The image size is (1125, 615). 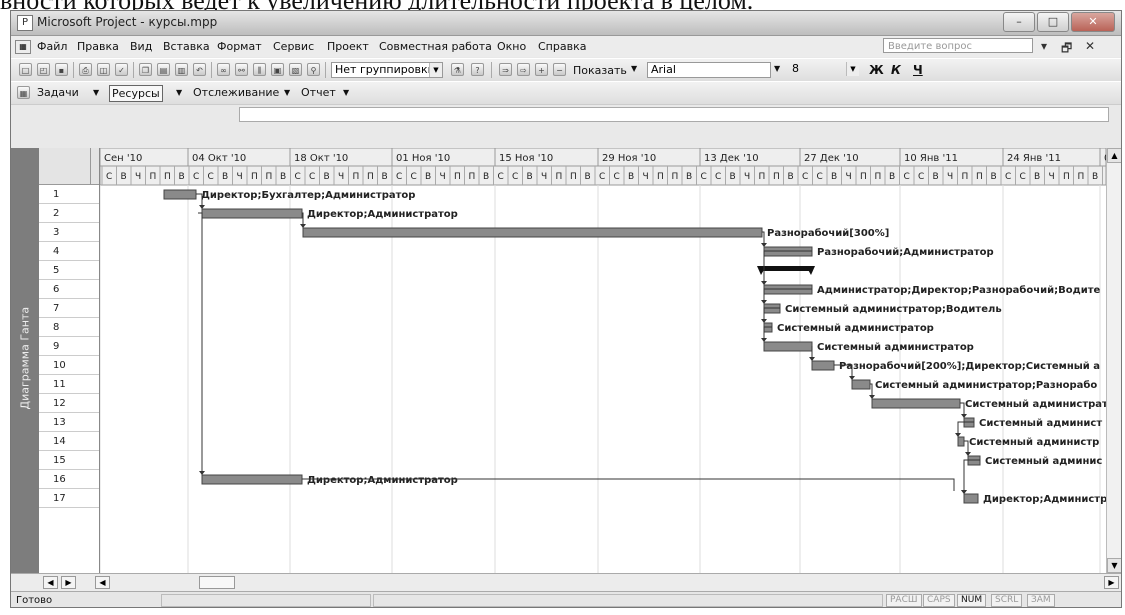 I want to click on new-icon: □, so click(x=25, y=69).